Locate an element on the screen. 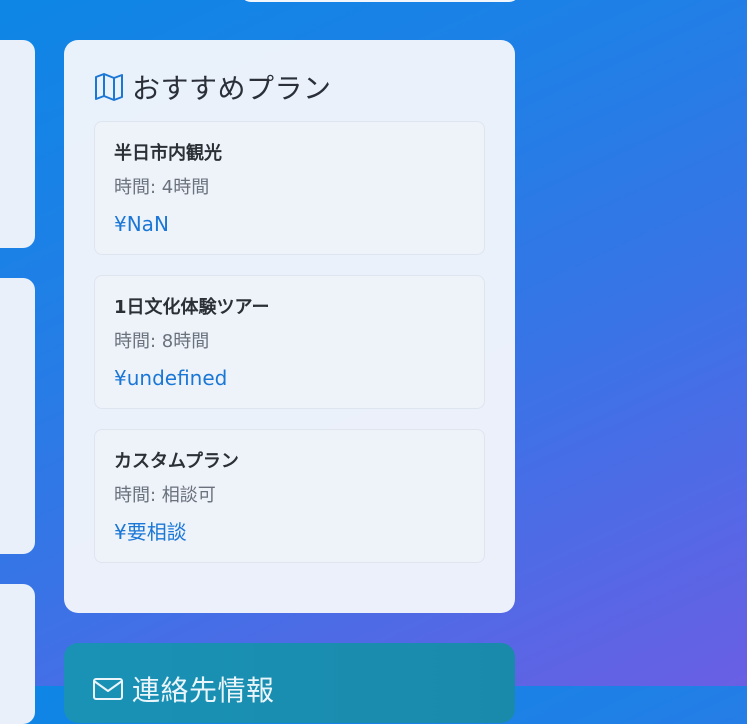 This screenshot has height=724, width=747. plan-item-custom: カスタムプラン 時間: 相談可 ¥要相談 is located at coordinates (289, 496).